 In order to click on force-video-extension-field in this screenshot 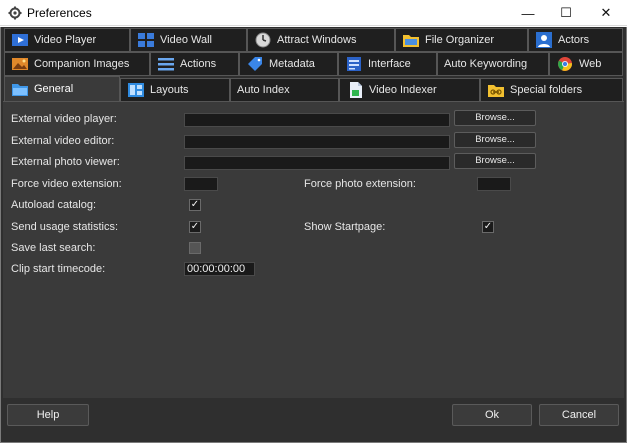, I will do `click(201, 184)`.